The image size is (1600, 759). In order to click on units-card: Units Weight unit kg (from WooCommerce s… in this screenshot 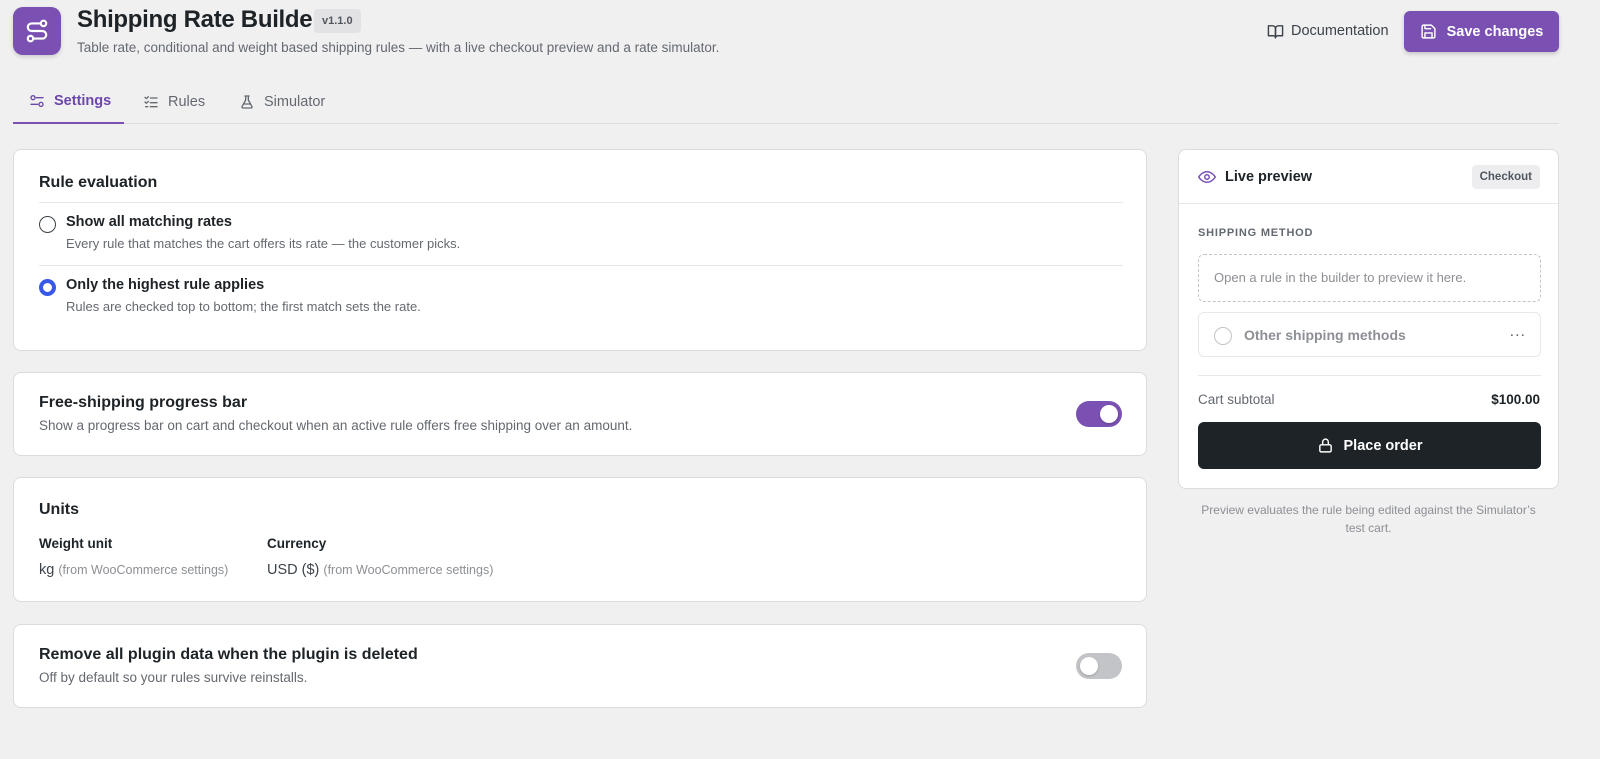, I will do `click(580, 539)`.